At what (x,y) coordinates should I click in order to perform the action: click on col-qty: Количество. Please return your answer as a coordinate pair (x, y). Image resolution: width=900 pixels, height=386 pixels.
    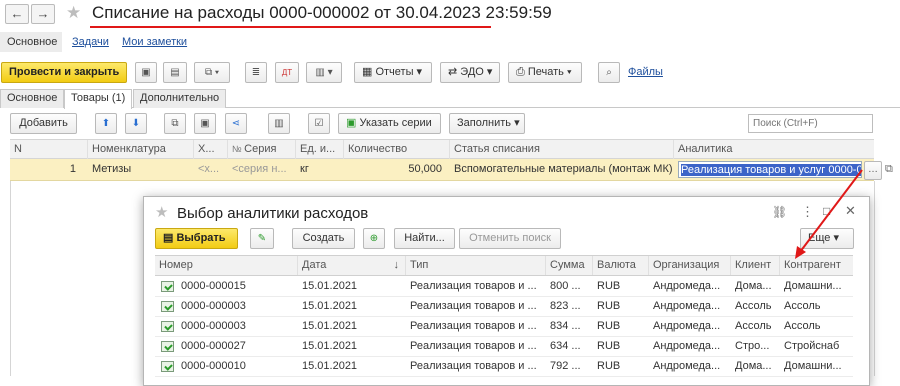
    Looking at the image, I should click on (397, 149).